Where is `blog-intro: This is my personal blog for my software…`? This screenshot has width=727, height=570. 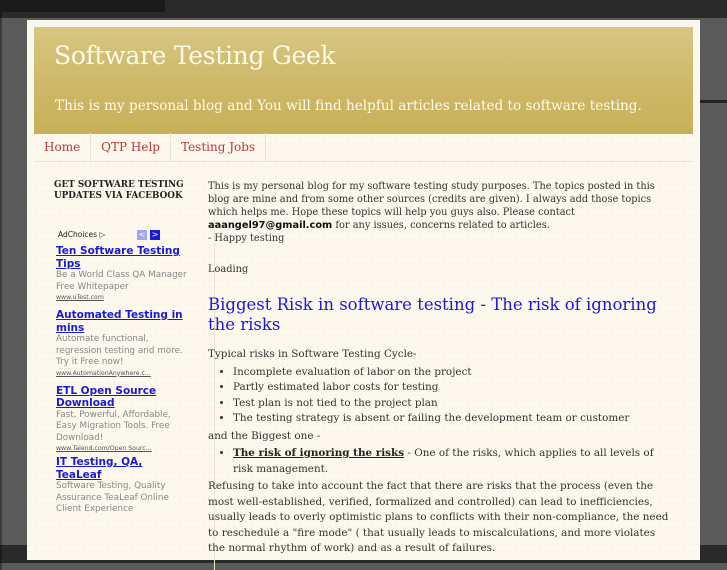 blog-intro: This is my personal blog for my software… is located at coordinates (441, 212).